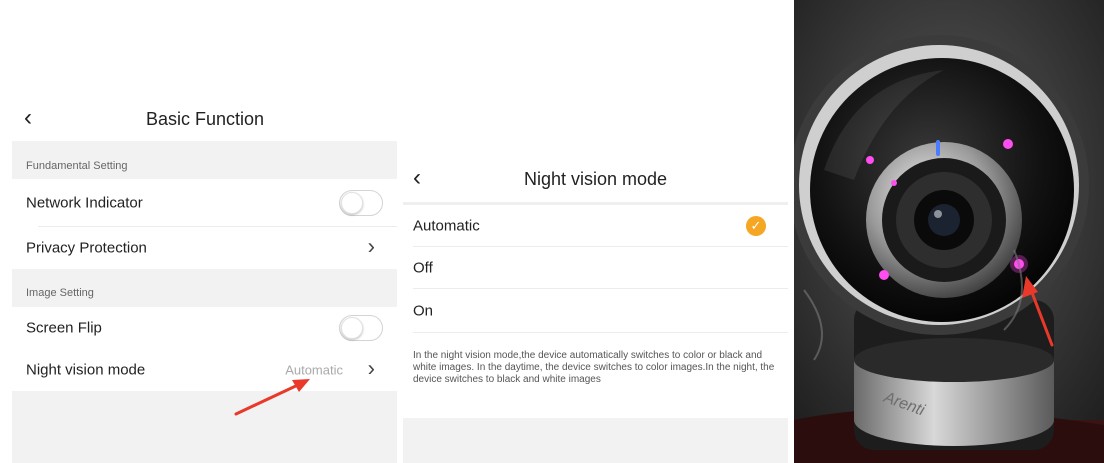 The image size is (1104, 463). Describe the element at coordinates (423, 311) in the screenshot. I see `option-label: On` at that location.